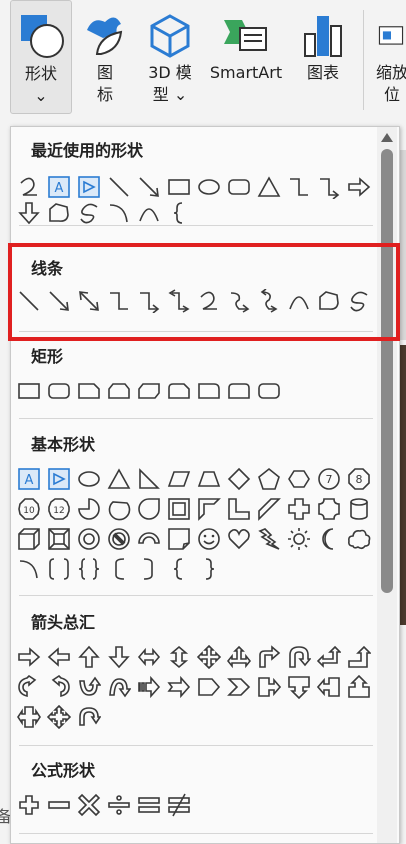 The image size is (406, 844). Describe the element at coordinates (269, 687) in the screenshot. I see `right-callout-shape-icon` at that location.